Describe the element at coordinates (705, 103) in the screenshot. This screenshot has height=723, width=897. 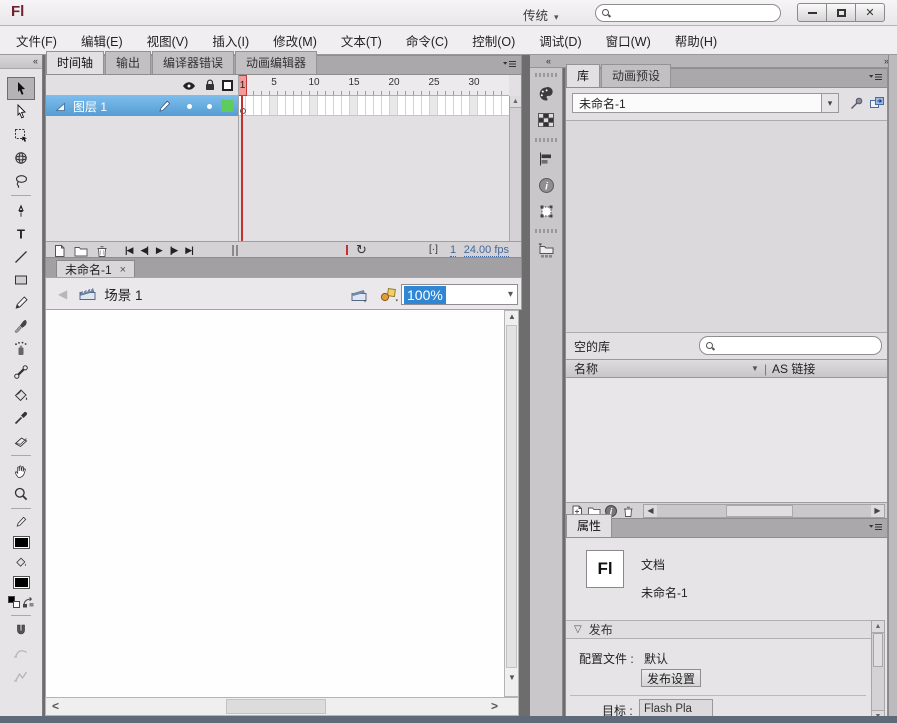
I see `library-document-select: 未命名-1 ▾` at that location.